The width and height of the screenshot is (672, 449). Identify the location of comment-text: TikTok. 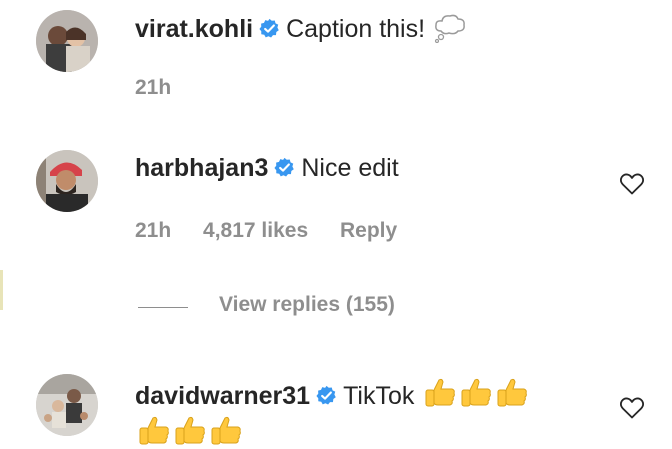
(379, 396).